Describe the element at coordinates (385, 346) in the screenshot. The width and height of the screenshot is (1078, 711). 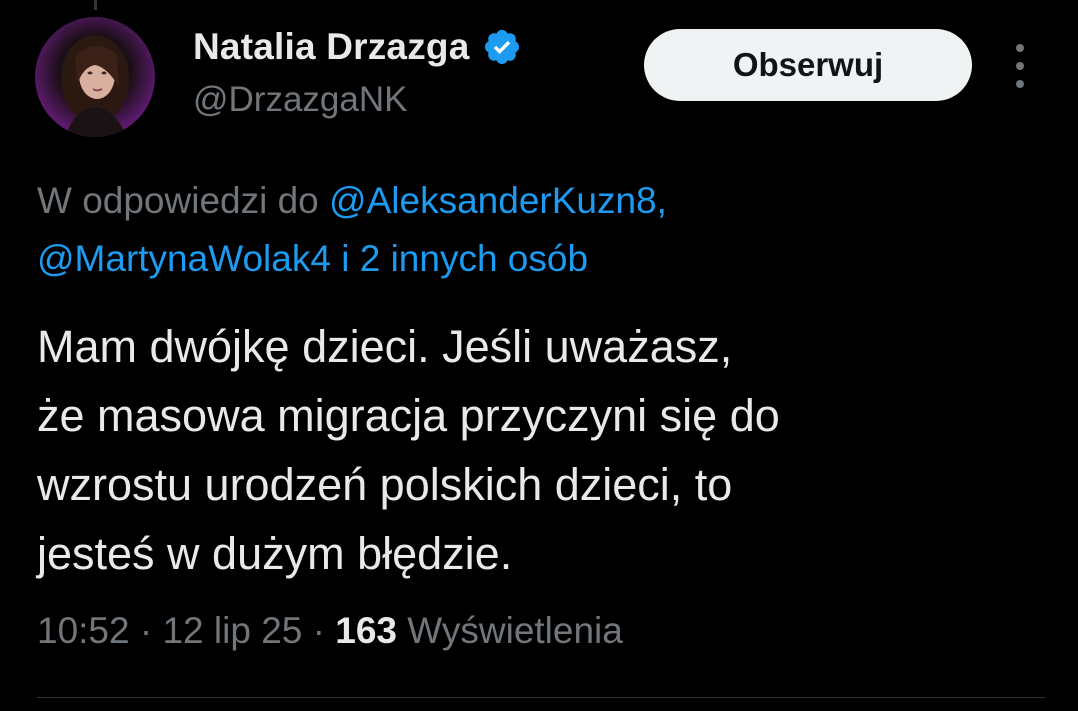
I see `tweet-text-line: Mam dwójkę dzieci. Jeśli uważasz,` at that location.